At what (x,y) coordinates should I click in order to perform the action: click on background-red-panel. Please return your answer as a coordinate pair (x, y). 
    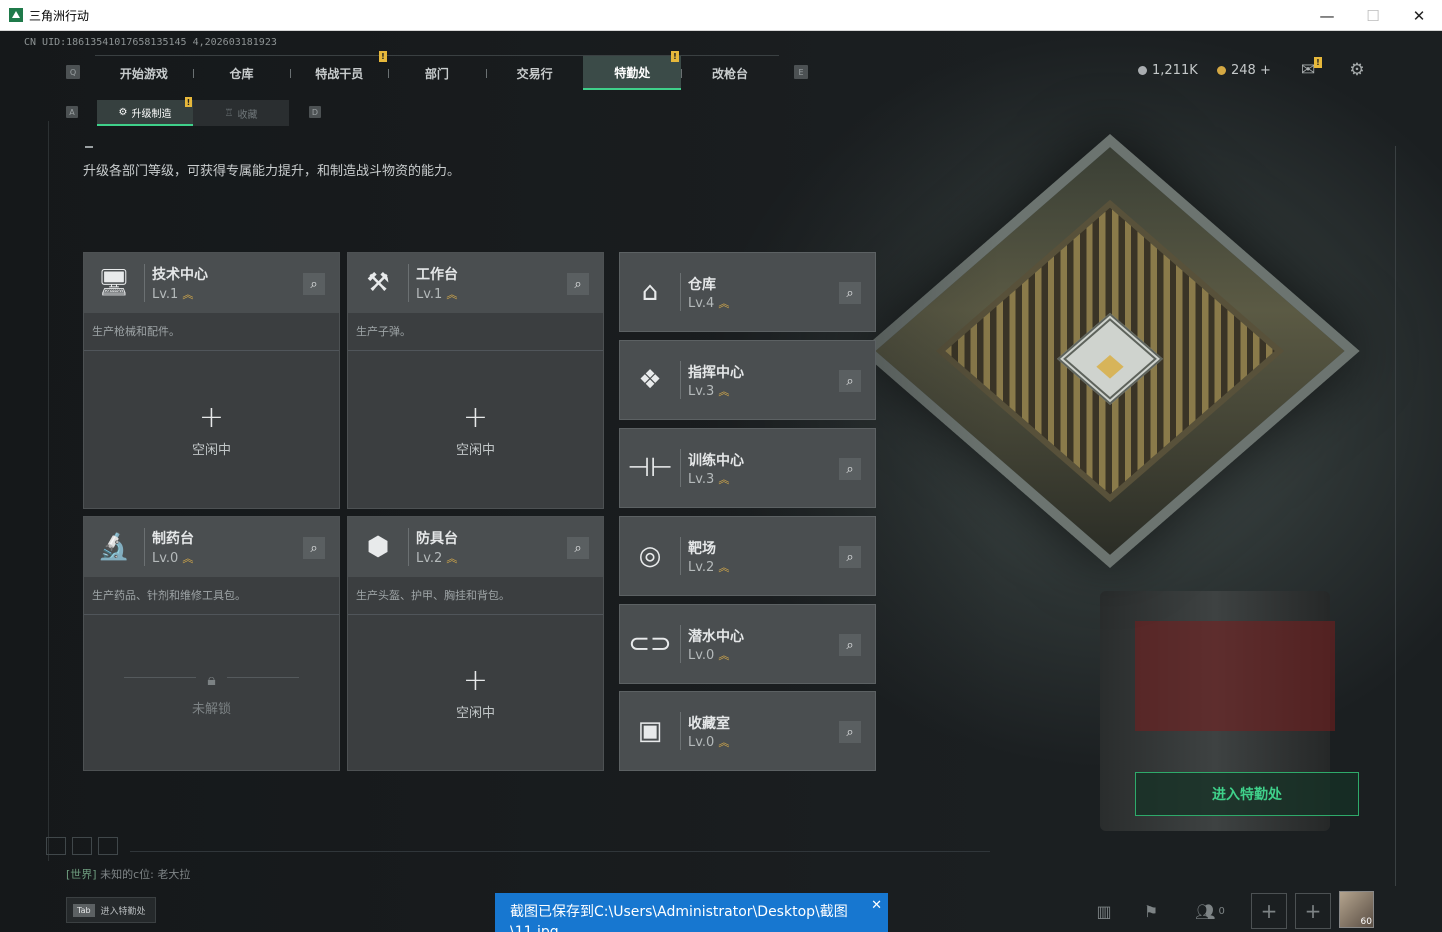
    Looking at the image, I should click on (1235, 676).